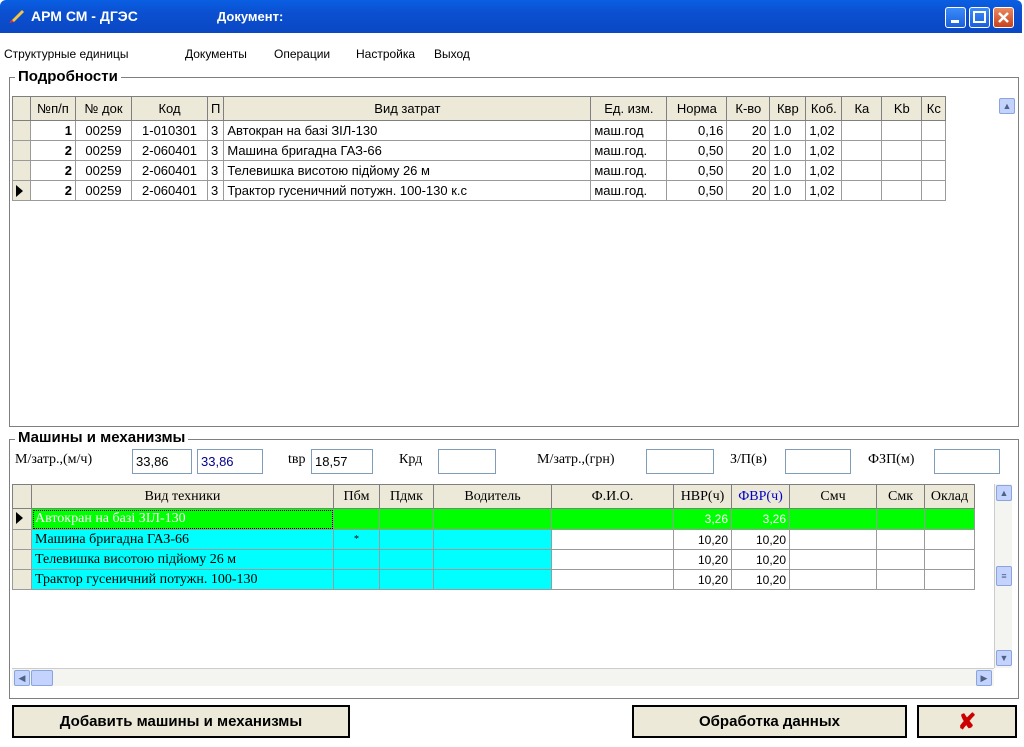 The image size is (1024, 747). I want to click on cell: 3,26, so click(702, 519).